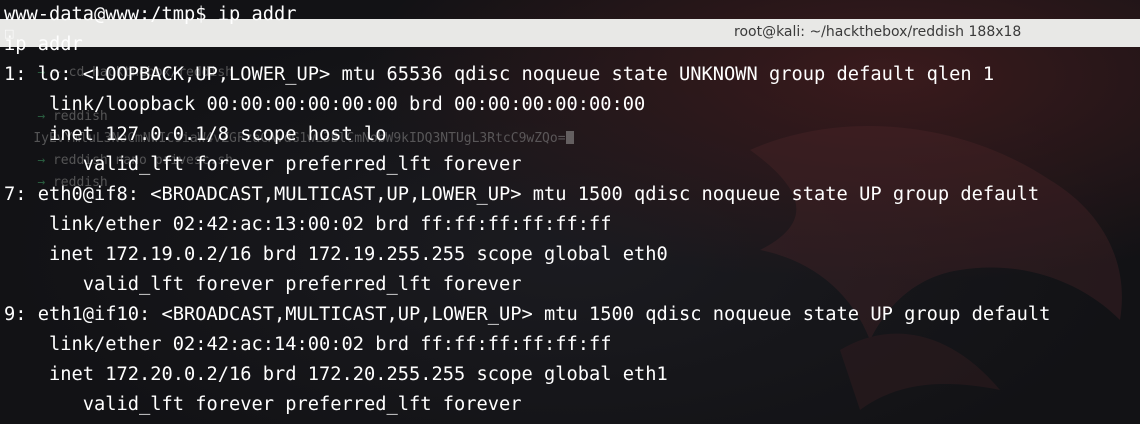 The width and height of the screenshot is (1140, 424). I want to click on echoed-command-line: ip addr, so click(43, 44).